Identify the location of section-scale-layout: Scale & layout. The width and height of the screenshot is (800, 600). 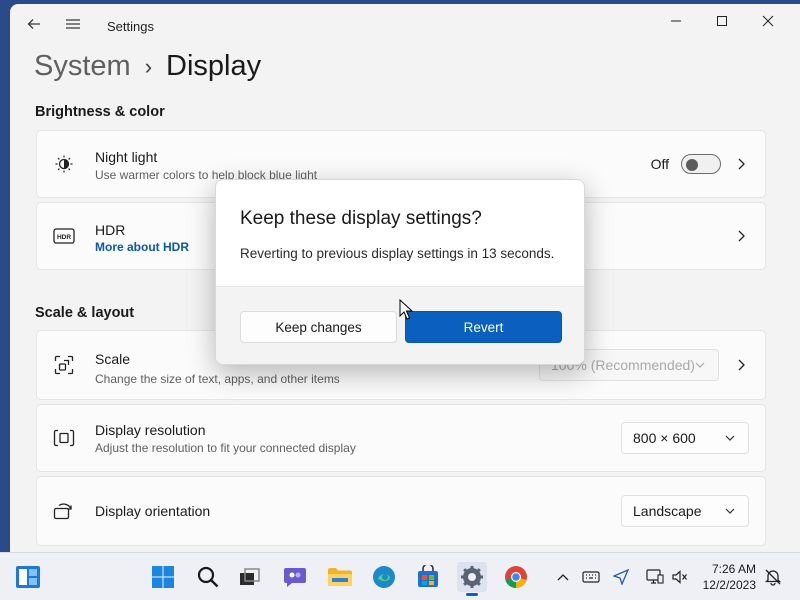
(85, 313).